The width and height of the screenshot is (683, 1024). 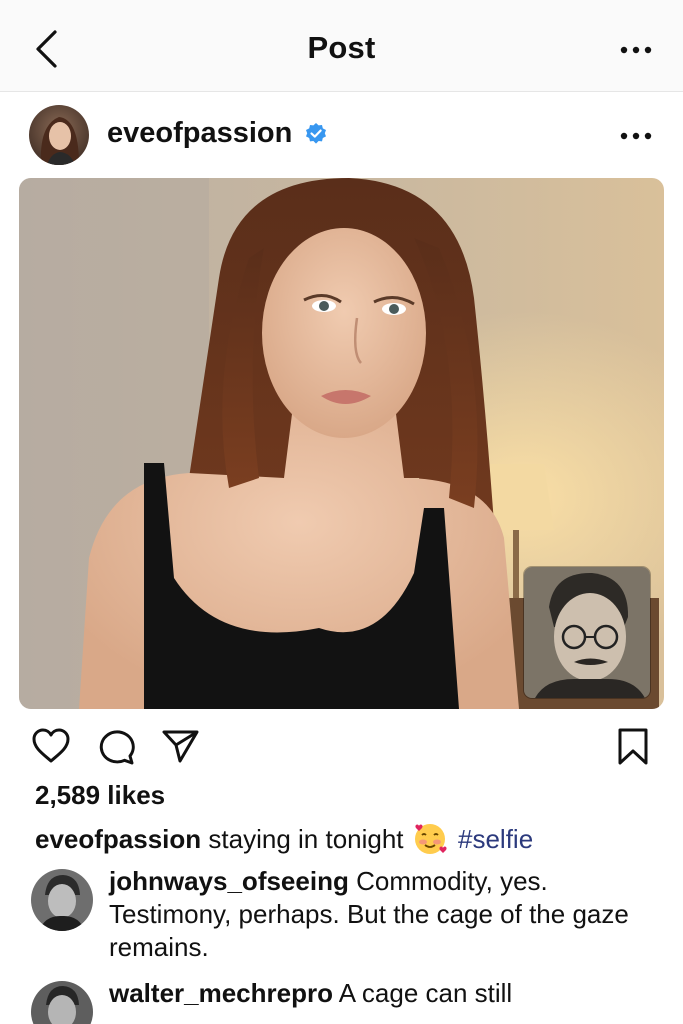 What do you see at coordinates (425, 993) in the screenshot?
I see `comment-text: A cage can still` at bounding box center [425, 993].